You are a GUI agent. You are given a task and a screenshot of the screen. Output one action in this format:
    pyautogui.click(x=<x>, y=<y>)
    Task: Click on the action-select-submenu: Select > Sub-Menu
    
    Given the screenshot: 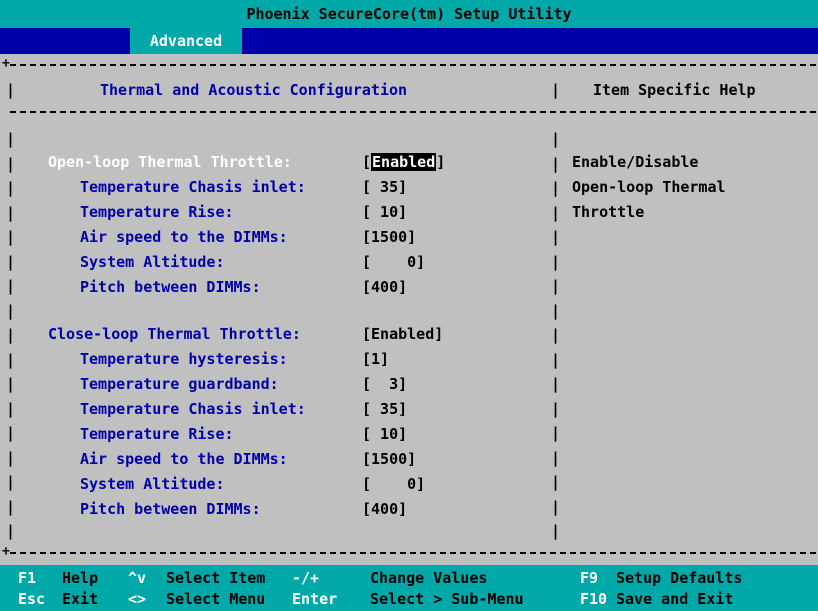 What is the action you would take?
    pyautogui.click(x=447, y=599)
    